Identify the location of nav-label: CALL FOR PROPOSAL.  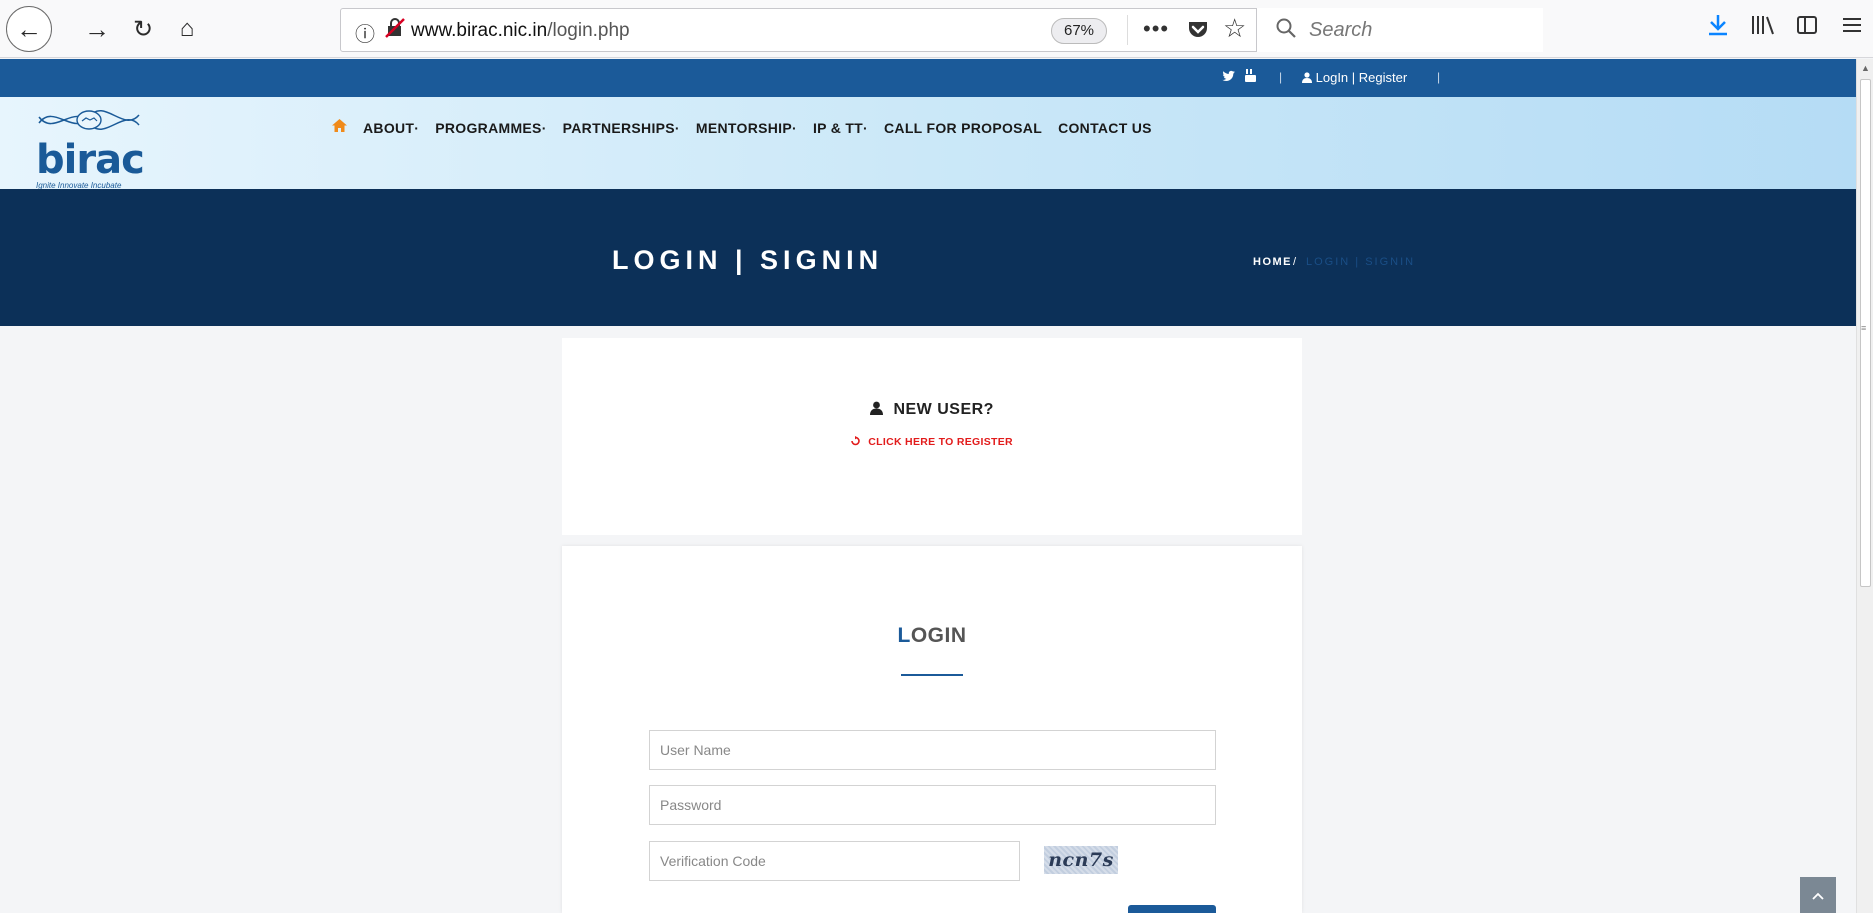
(963, 127).